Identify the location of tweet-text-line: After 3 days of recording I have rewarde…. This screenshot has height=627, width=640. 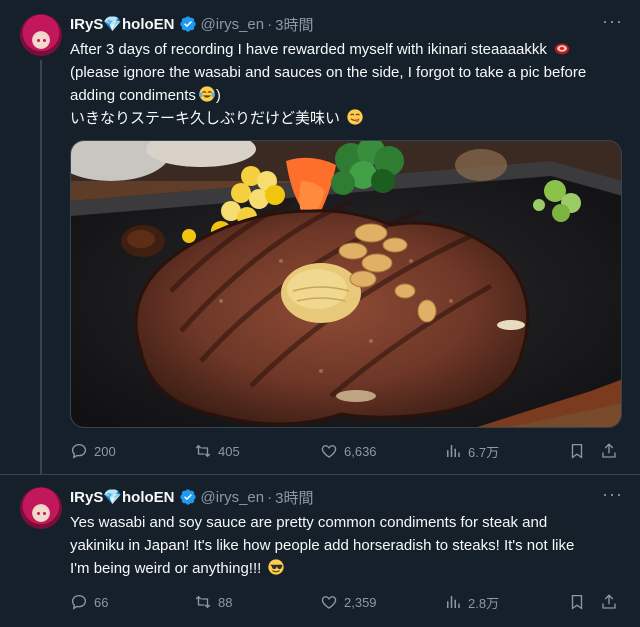
(308, 49).